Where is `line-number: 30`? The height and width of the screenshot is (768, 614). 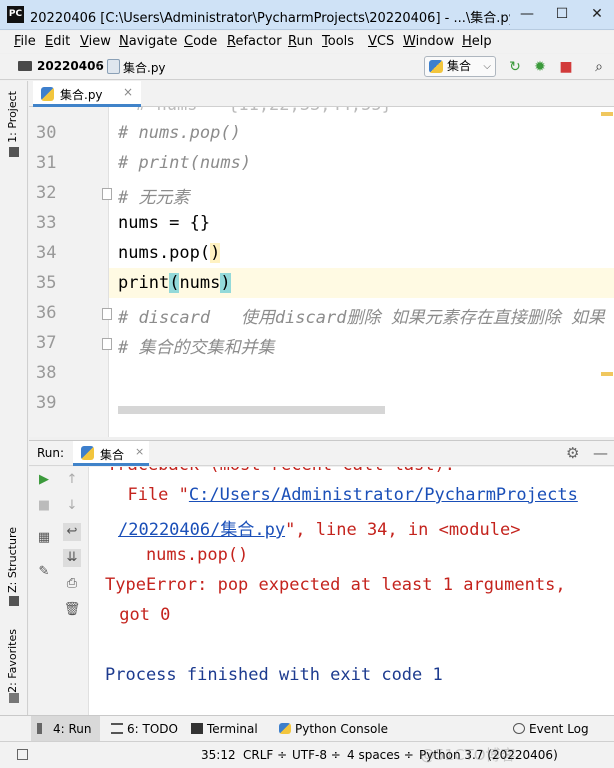
line-number: 30 is located at coordinates (46, 133).